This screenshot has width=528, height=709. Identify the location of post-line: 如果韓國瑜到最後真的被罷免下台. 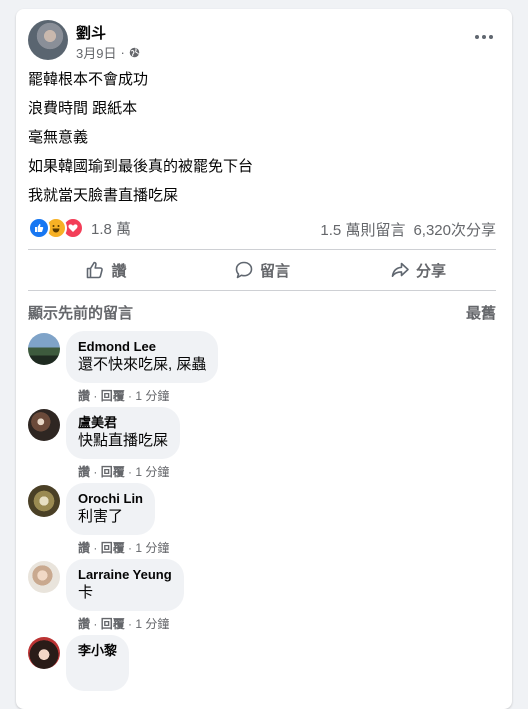
(141, 166).